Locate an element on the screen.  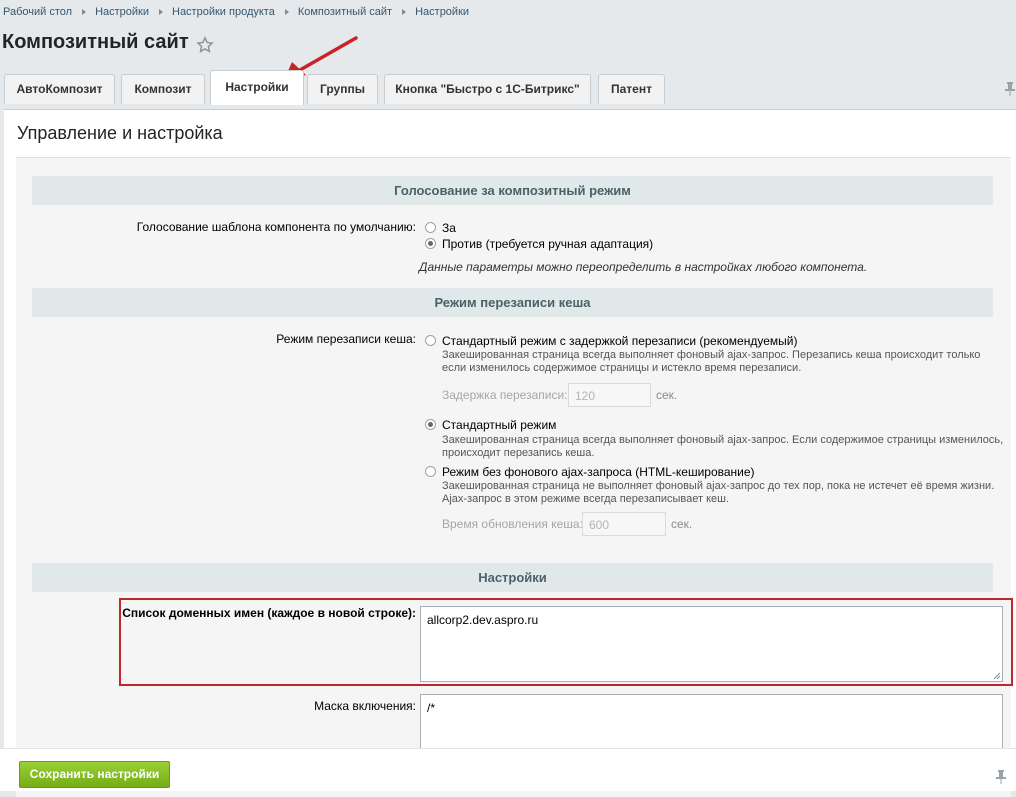
page-title: Композитный сайт is located at coordinates (95, 42).